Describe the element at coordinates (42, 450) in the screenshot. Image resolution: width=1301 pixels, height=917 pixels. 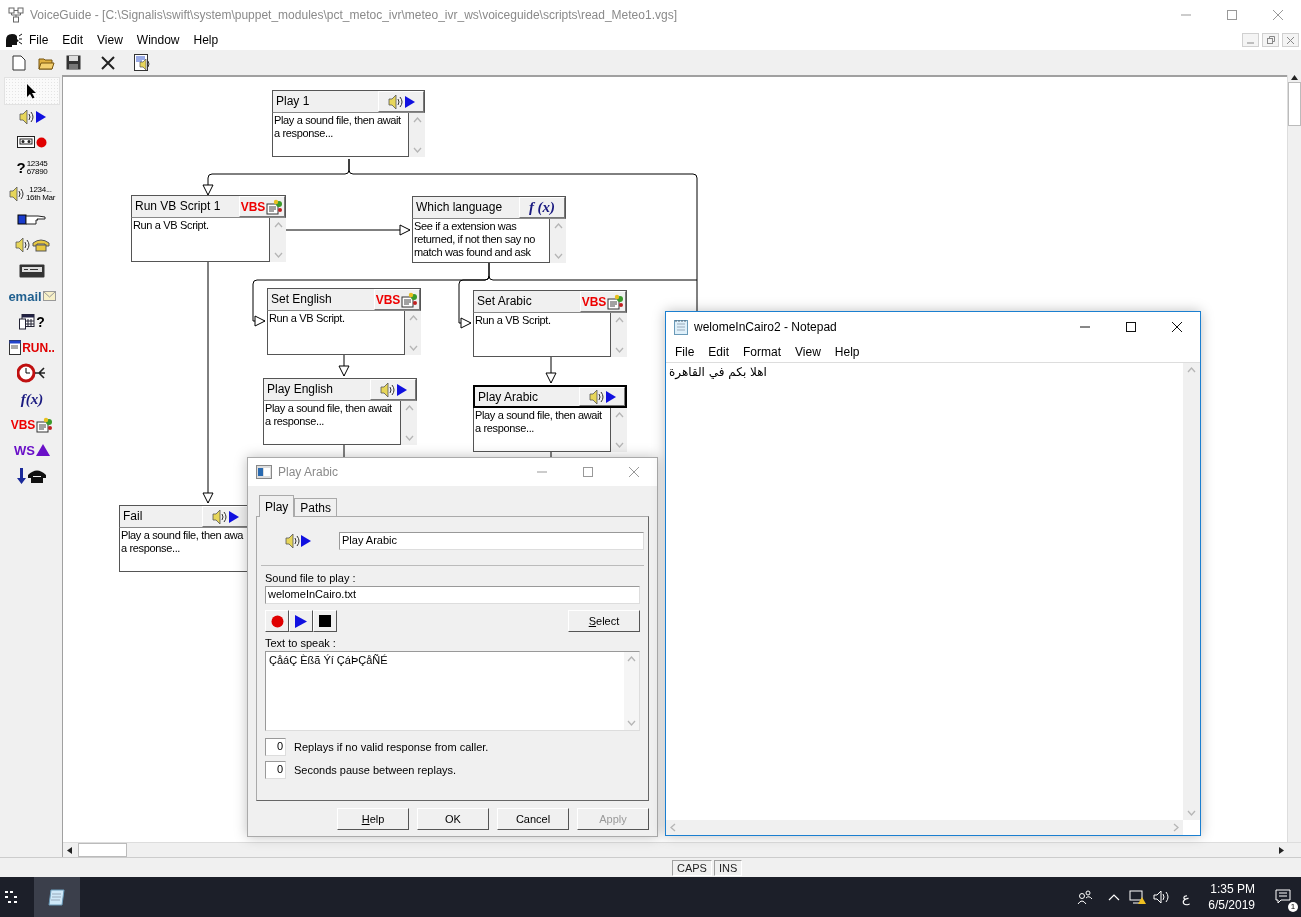
I see `triangle-icon` at that location.